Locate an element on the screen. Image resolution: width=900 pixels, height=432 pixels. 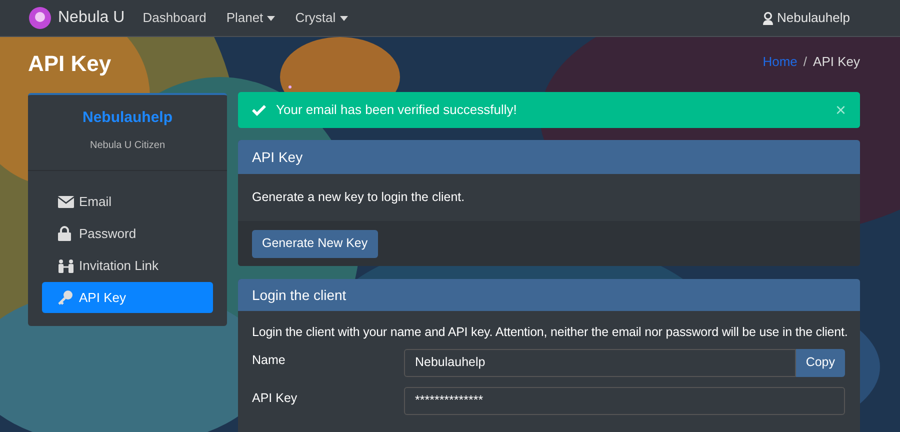
card-title: Login the client is located at coordinates (299, 295).